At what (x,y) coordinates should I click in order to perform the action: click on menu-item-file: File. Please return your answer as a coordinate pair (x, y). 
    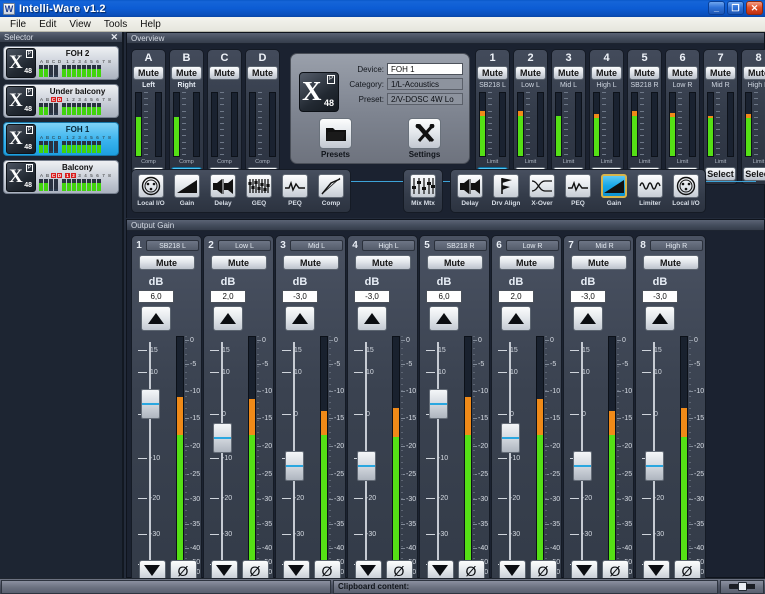
    Looking at the image, I should click on (18, 24).